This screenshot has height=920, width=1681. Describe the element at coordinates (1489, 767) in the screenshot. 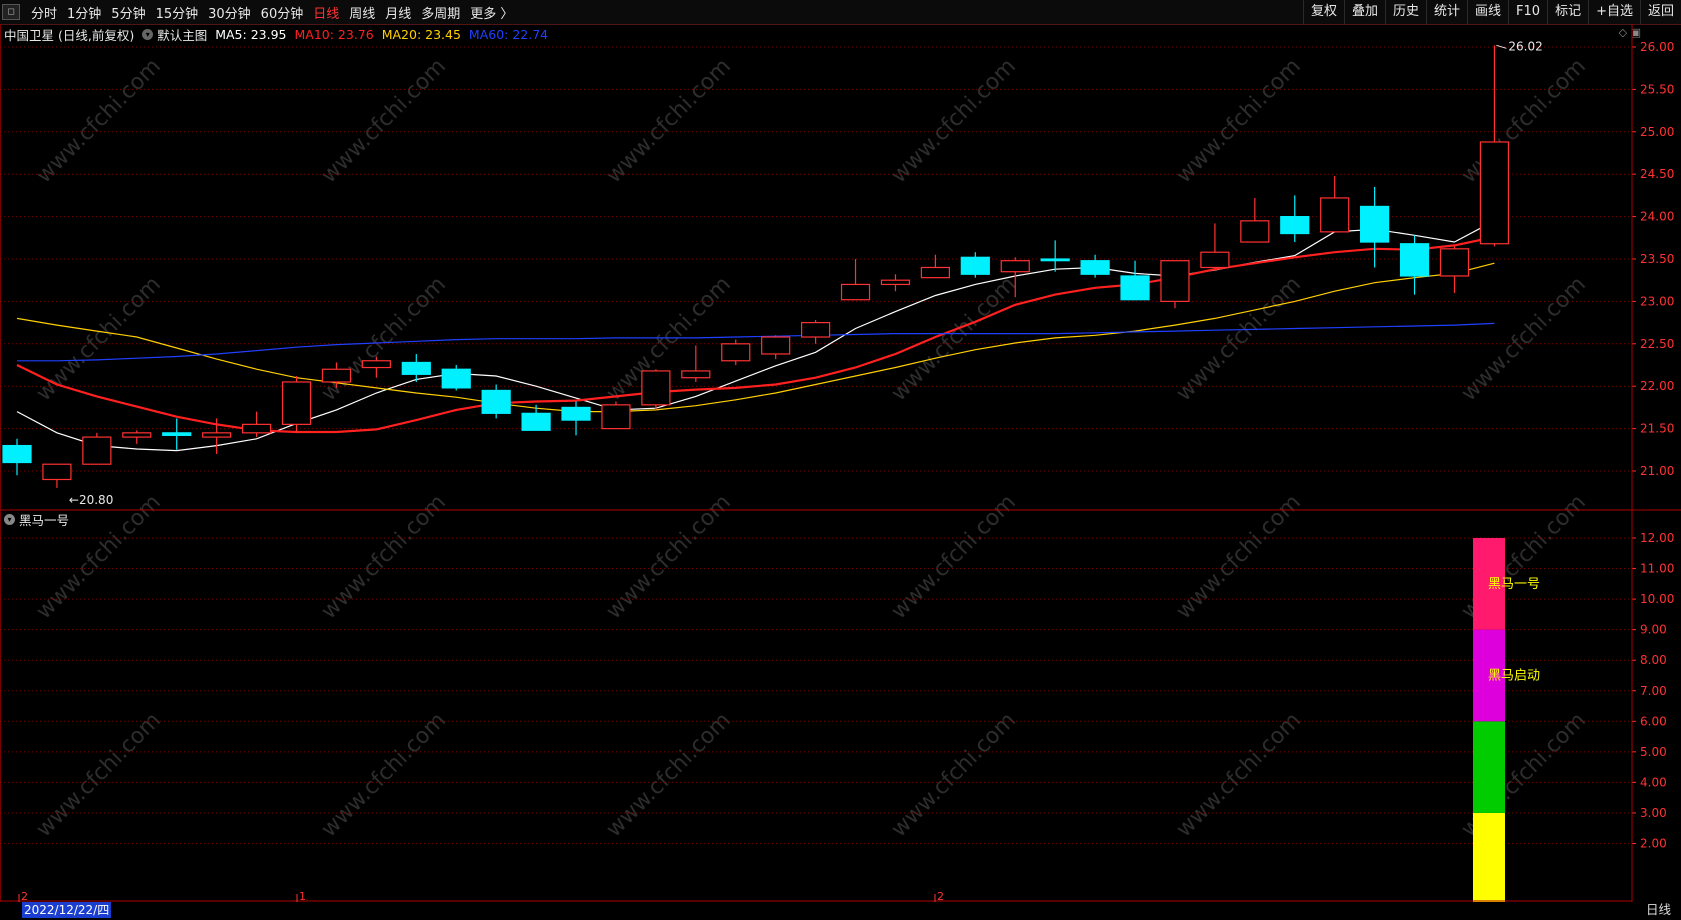

I see `bar-segment` at that location.